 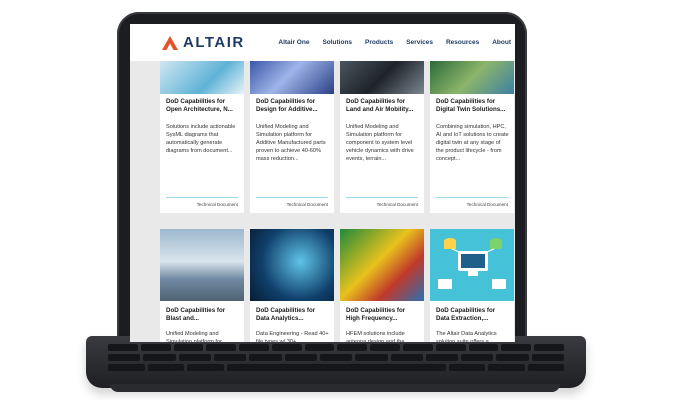 I want to click on altair-logo: ALTAIR, so click(x=203, y=42).